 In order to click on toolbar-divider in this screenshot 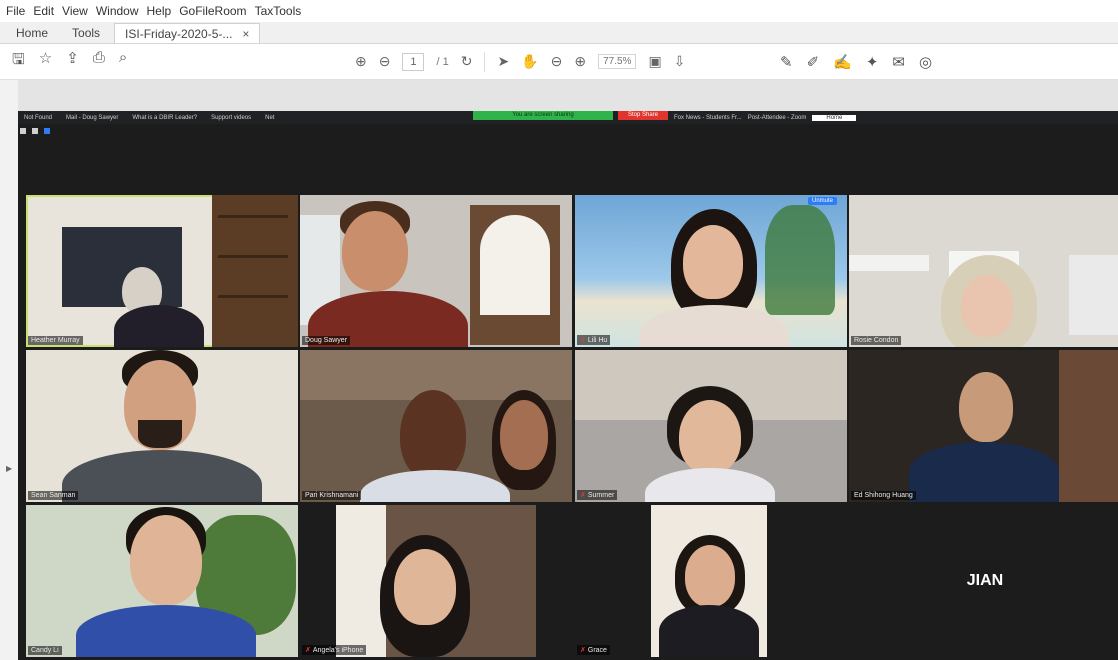, I will do `click(485, 61)`.